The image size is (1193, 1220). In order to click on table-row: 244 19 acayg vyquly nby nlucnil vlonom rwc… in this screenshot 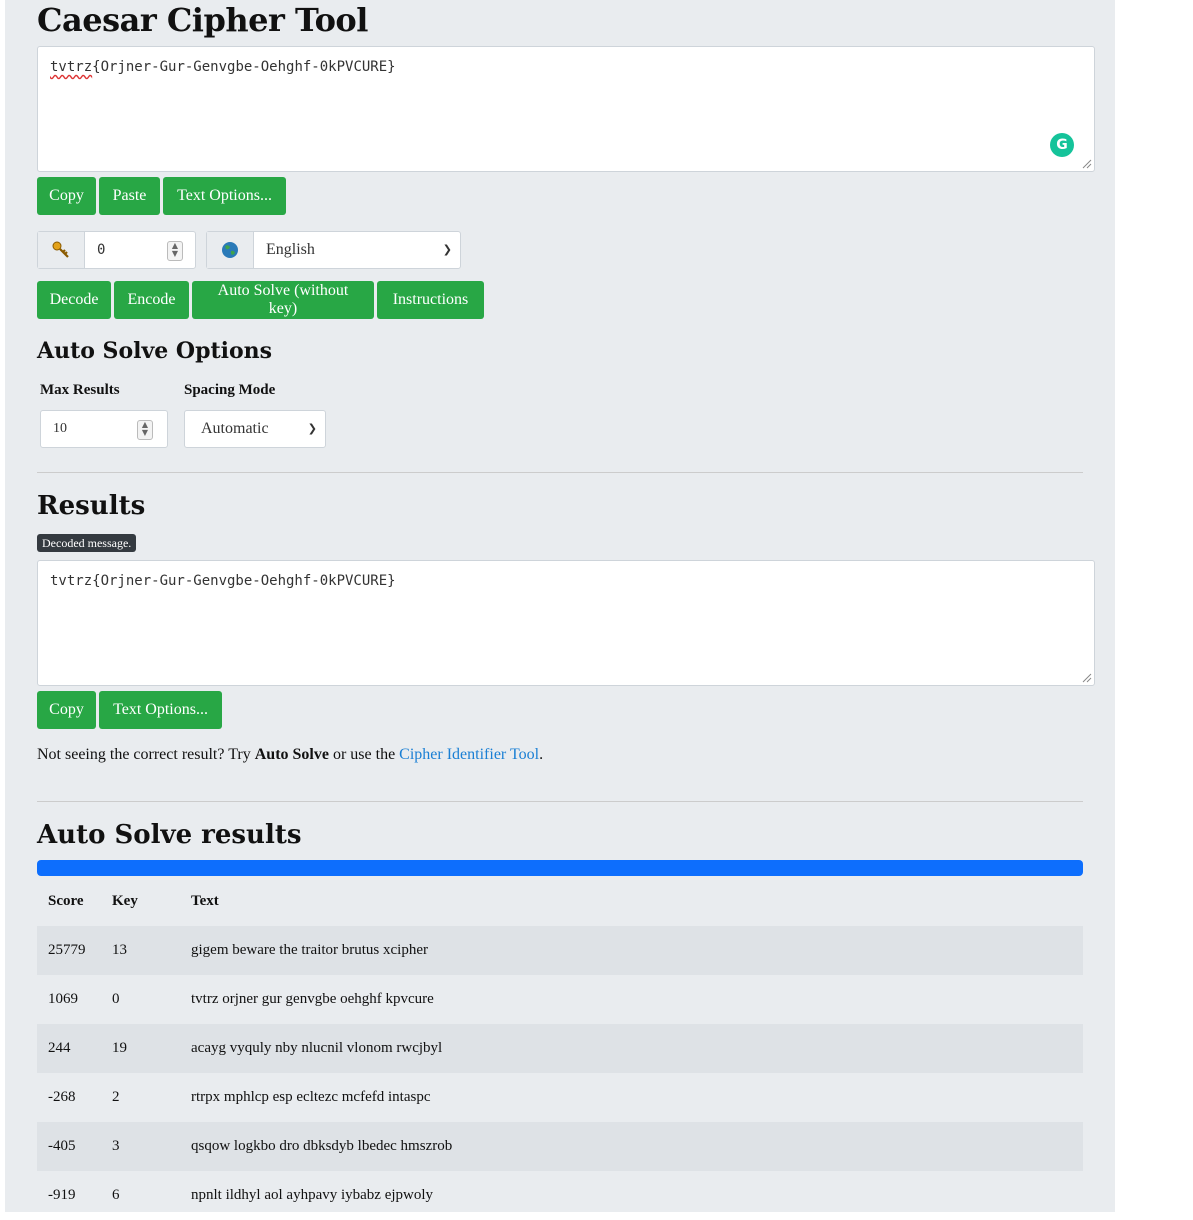, I will do `click(560, 1048)`.